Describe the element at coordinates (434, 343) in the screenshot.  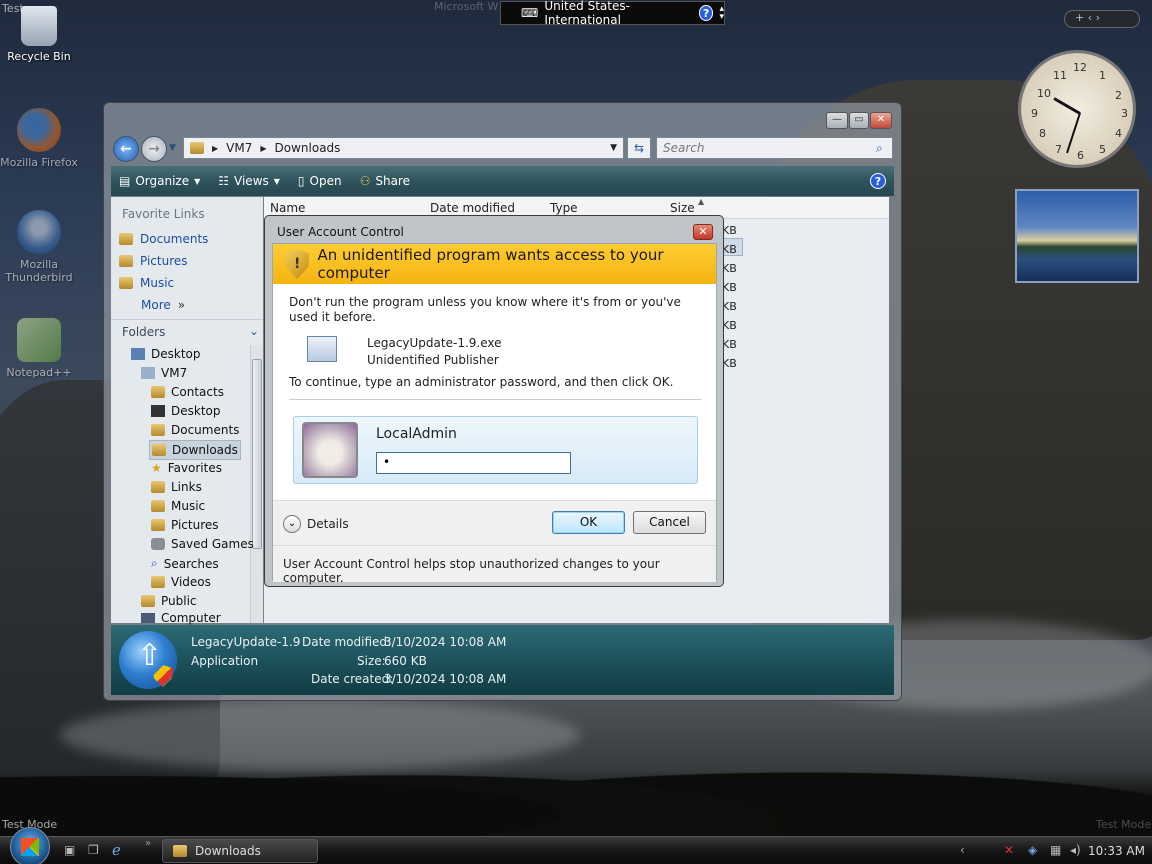
I see `program-name: LegacyUpdate-1.9.exe` at that location.